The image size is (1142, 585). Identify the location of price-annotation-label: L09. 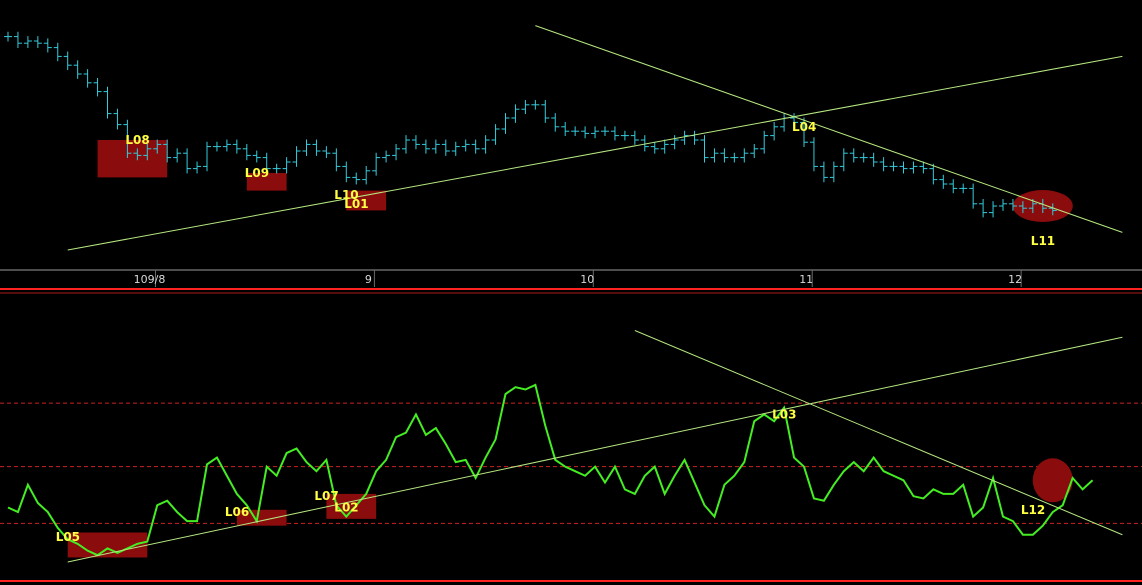
(257, 173).